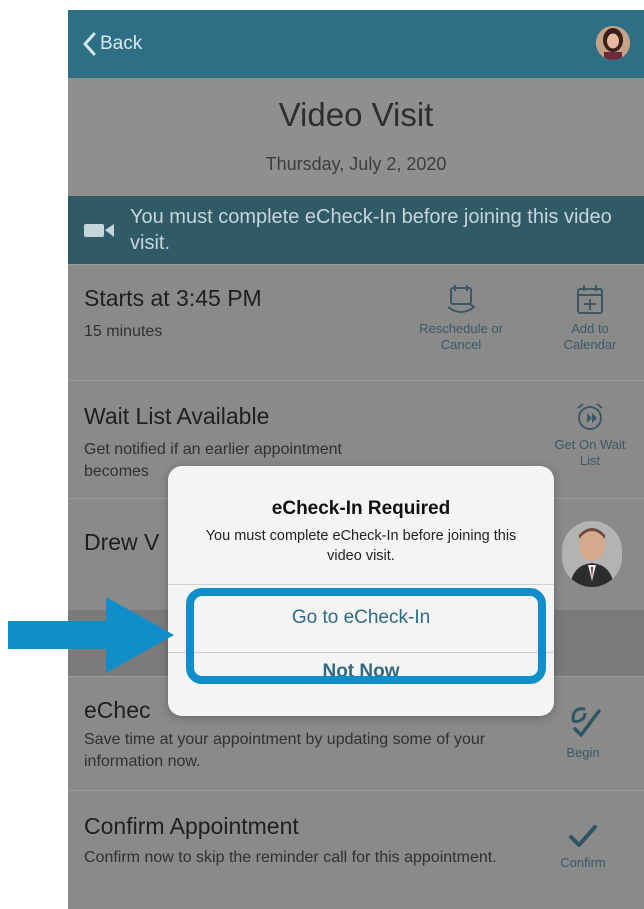 The height and width of the screenshot is (909, 644). I want to click on provider-photo, so click(592, 554).